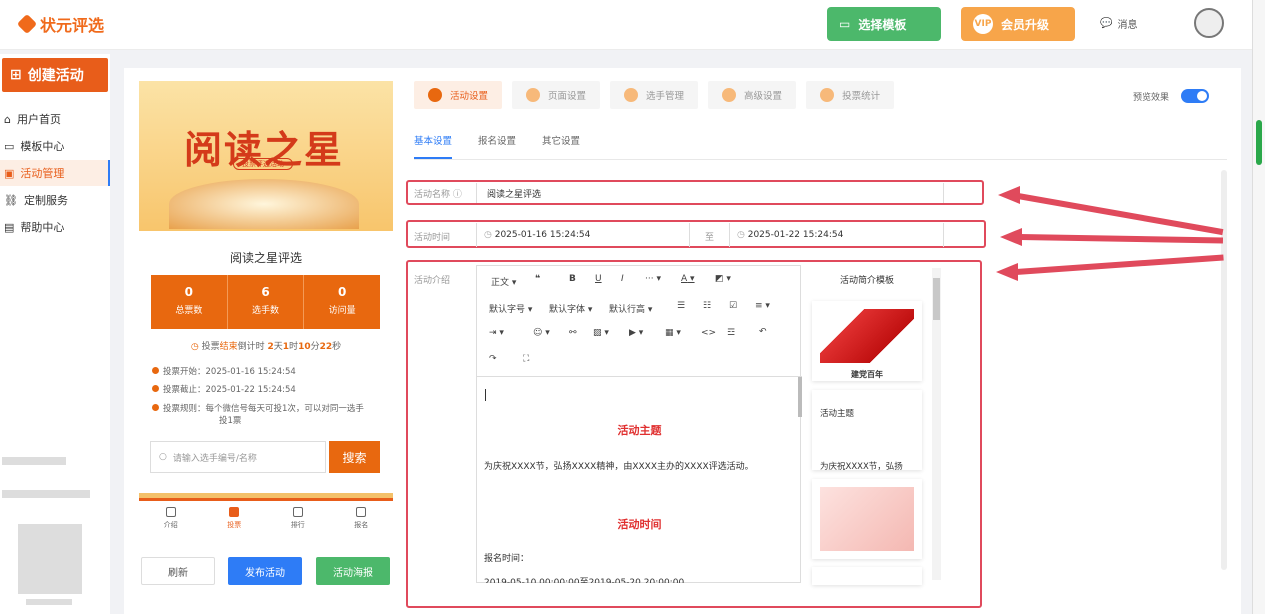  Describe the element at coordinates (601, 333) in the screenshot. I see `image-icon: ▨ ▾` at that location.